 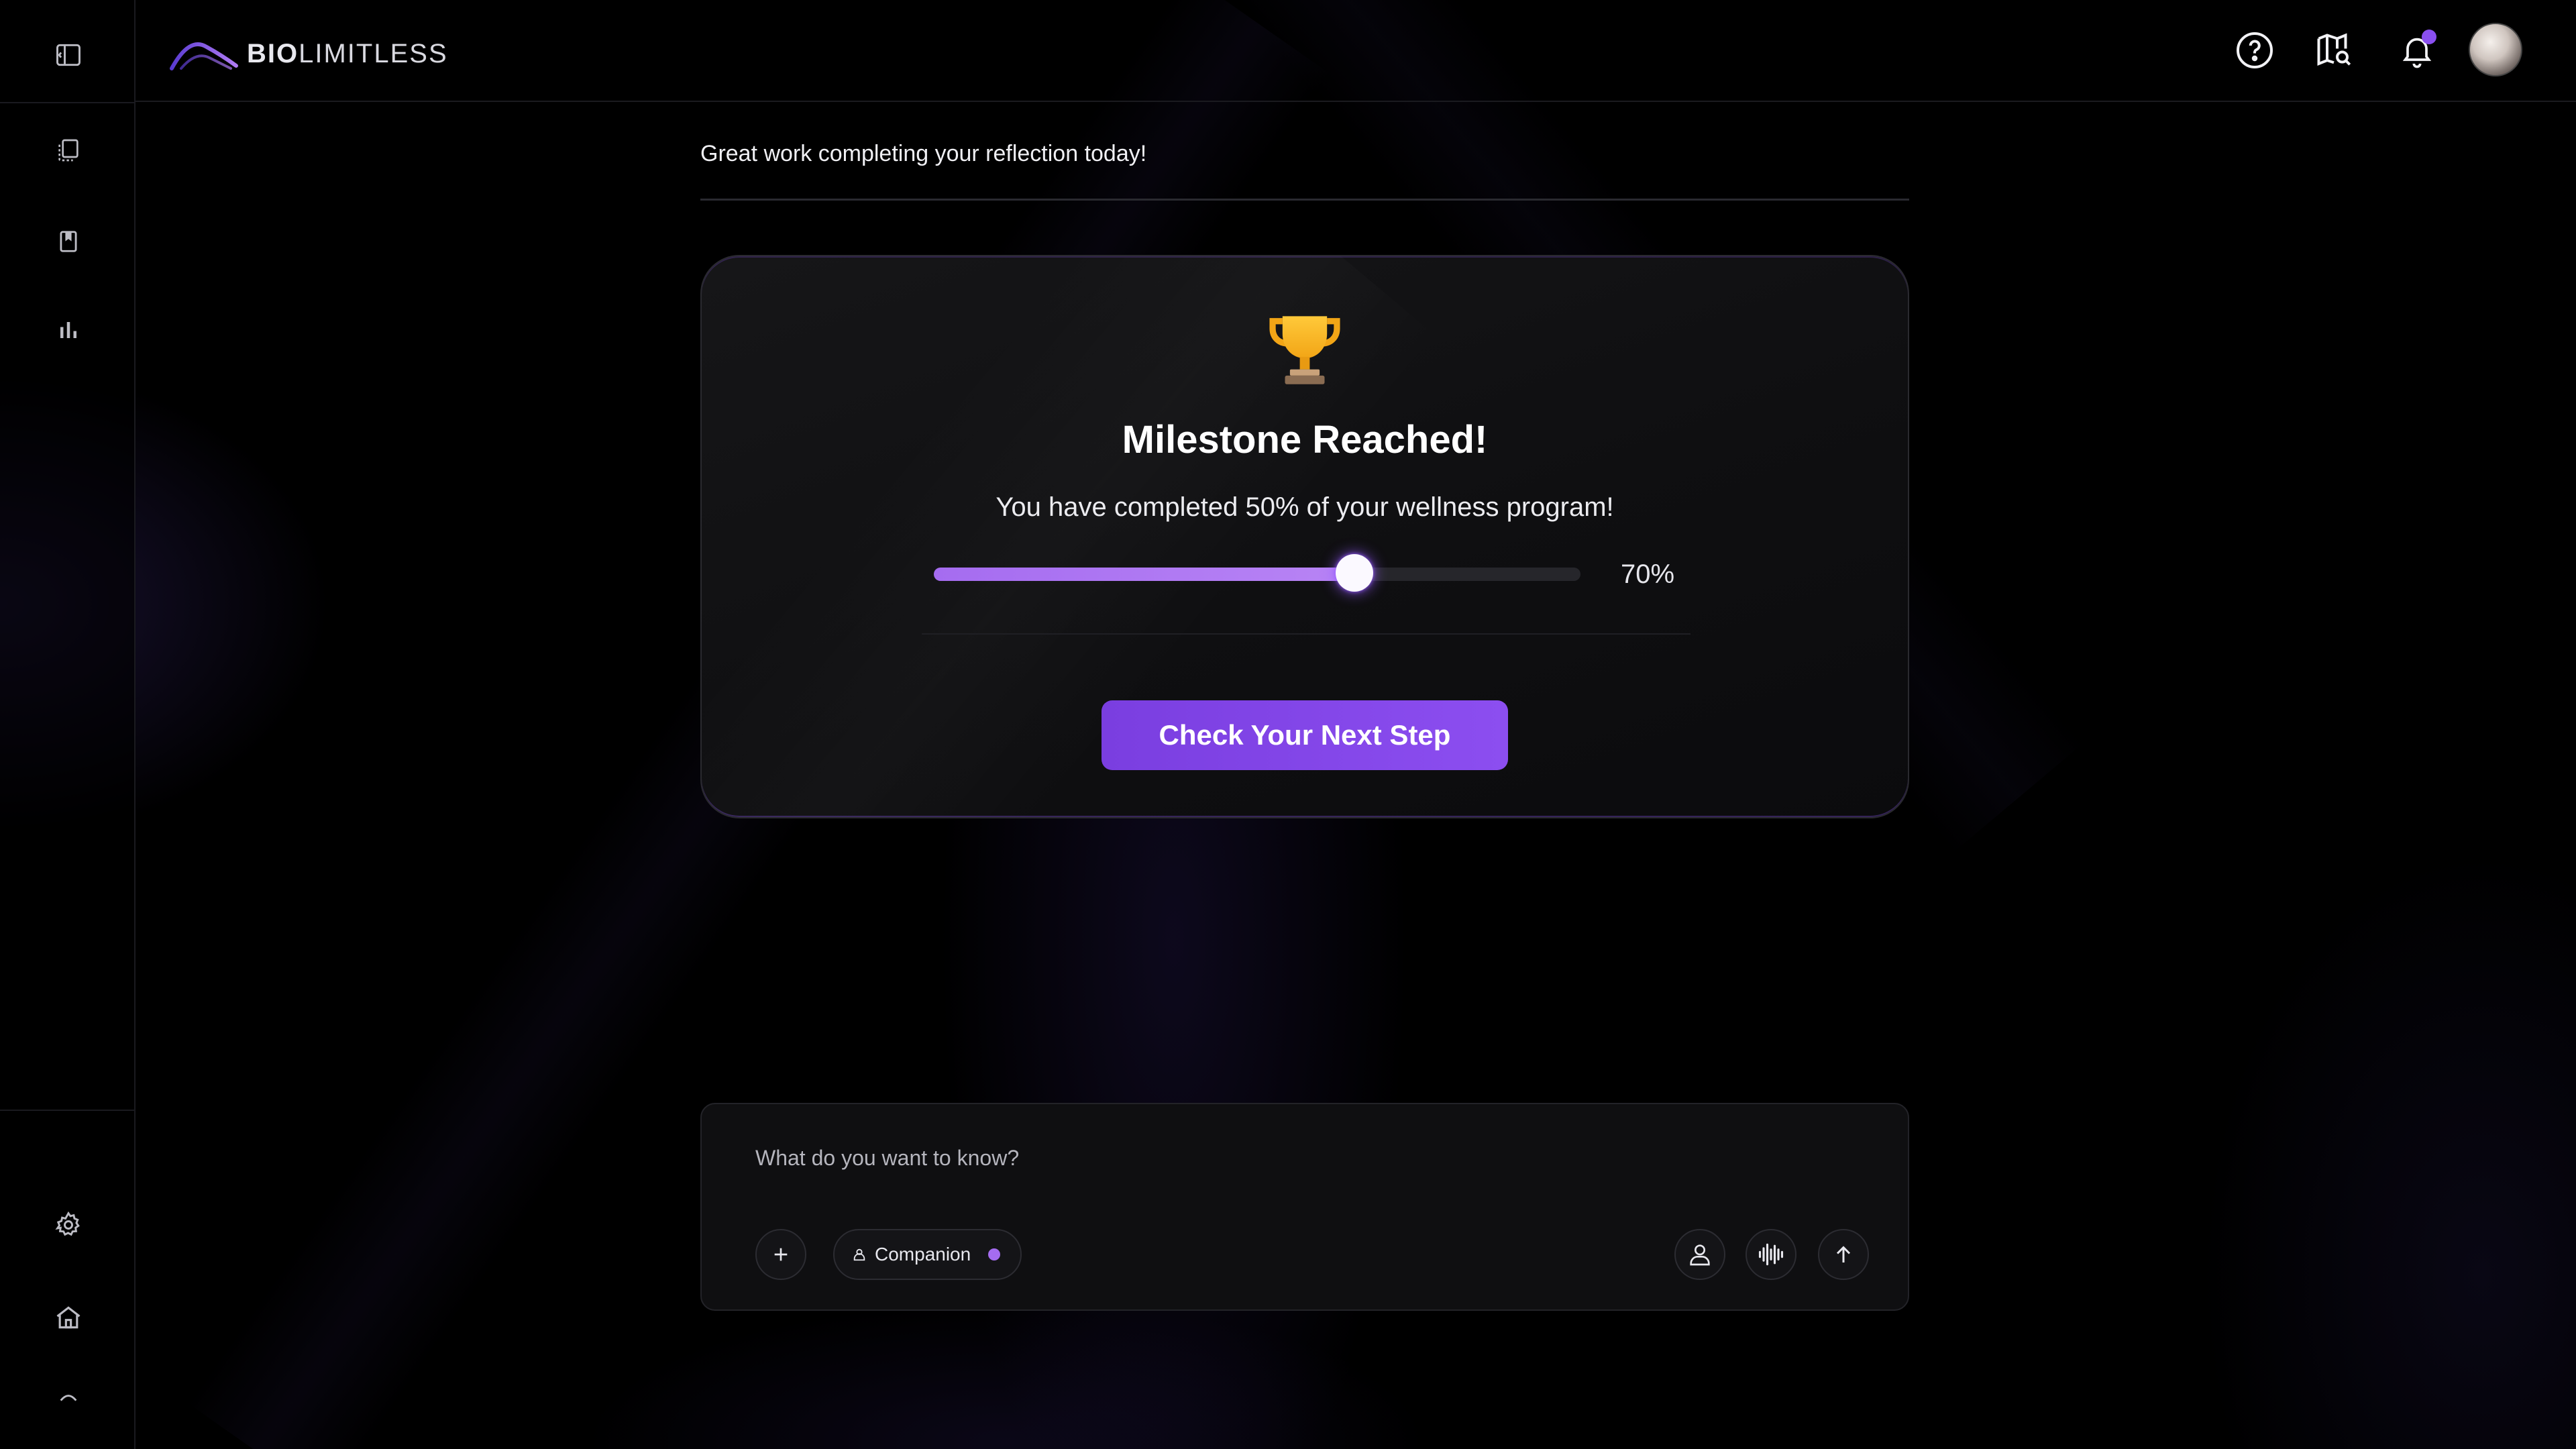 I want to click on companion-mode-selector: Companion, so click(x=927, y=1254).